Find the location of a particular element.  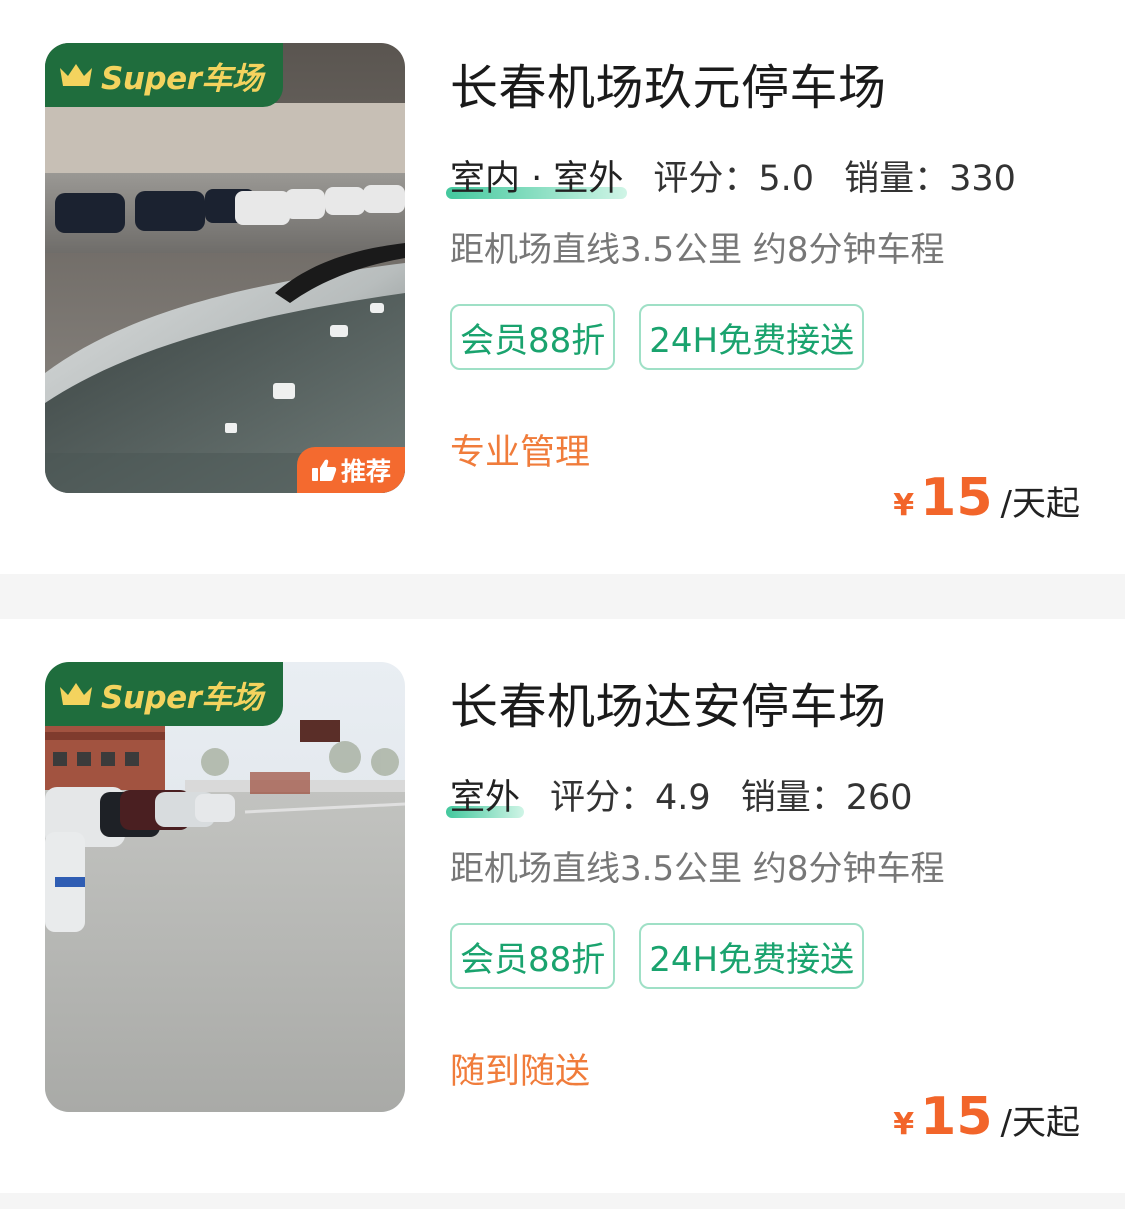

recommend-label: 推荐 is located at coordinates (365, 471).